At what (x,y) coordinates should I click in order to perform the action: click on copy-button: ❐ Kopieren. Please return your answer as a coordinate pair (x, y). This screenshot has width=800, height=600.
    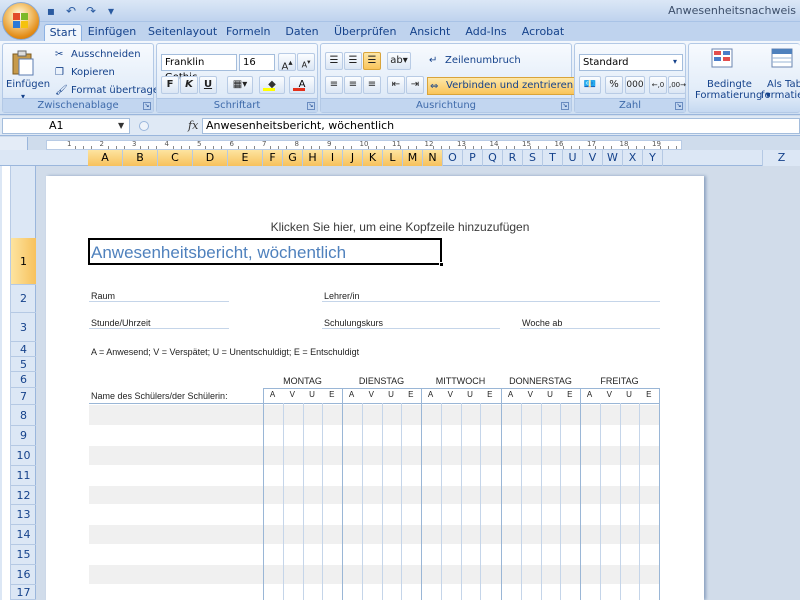
    Looking at the image, I should click on (85, 73).